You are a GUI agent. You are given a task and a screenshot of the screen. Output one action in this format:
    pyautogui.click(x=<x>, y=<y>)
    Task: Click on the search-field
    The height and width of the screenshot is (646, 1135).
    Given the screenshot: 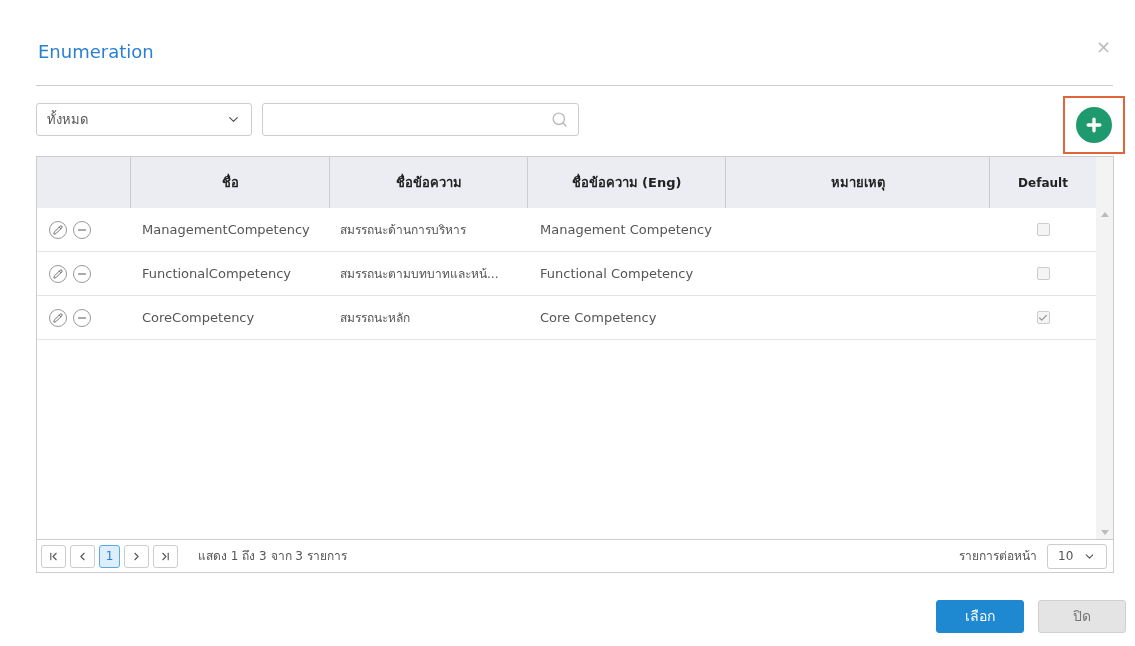 What is the action you would take?
    pyautogui.click(x=420, y=119)
    